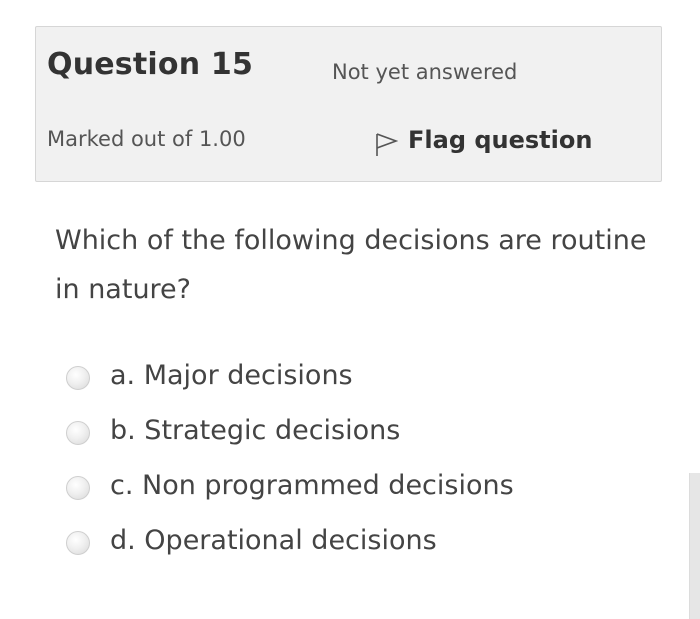 This screenshot has width=700, height=619. I want to click on question-number: Question 15, so click(150, 64).